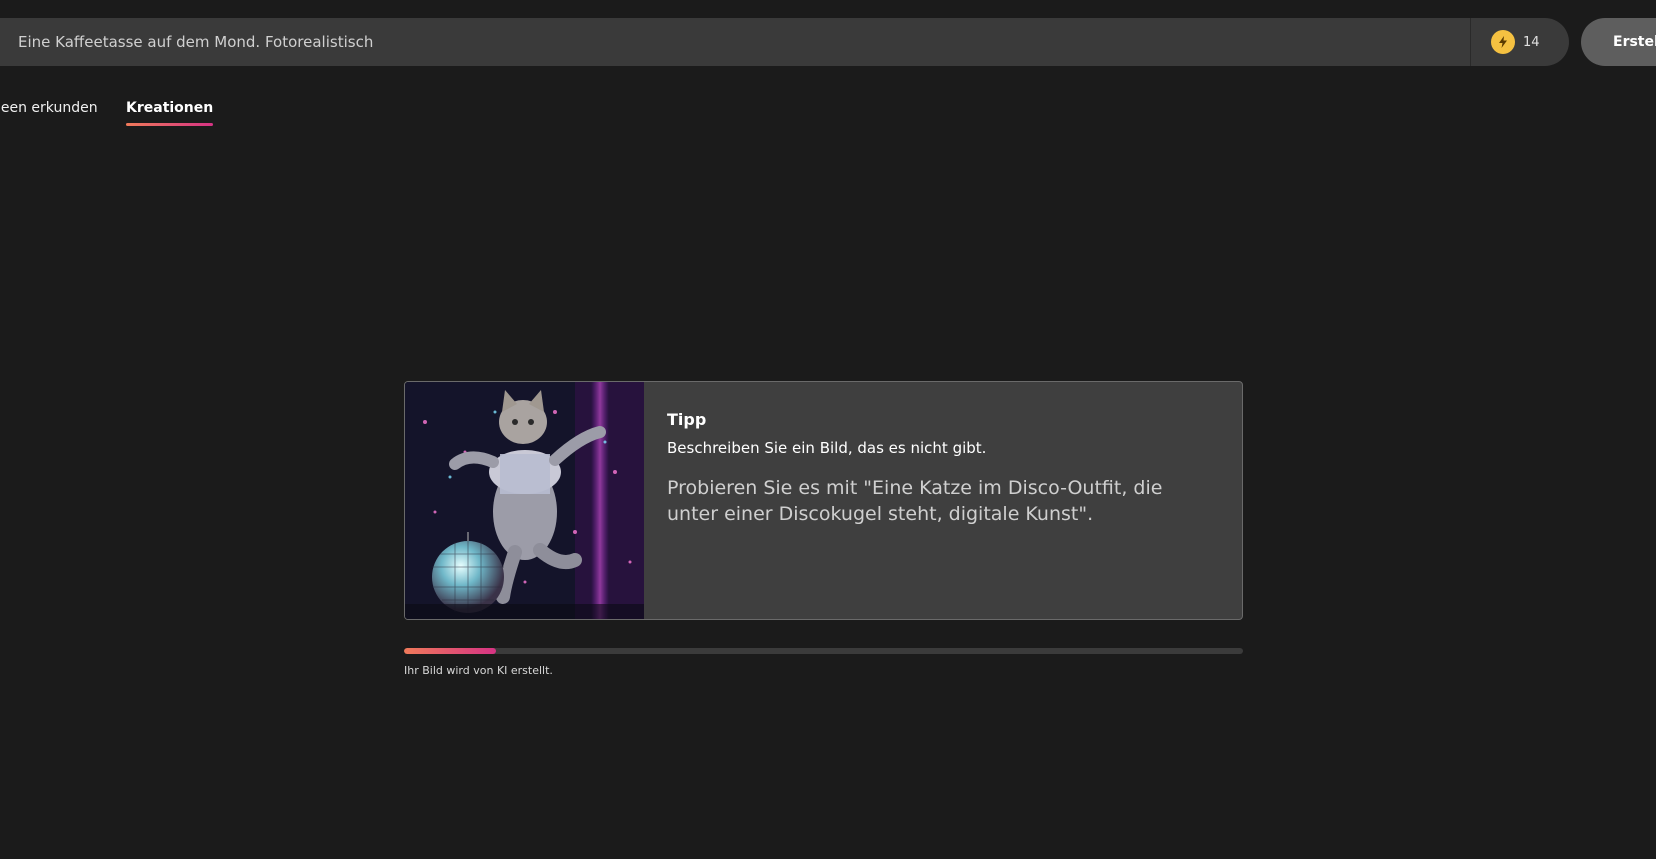  Describe the element at coordinates (687, 419) in the screenshot. I see `tip-title: Tipp` at that location.